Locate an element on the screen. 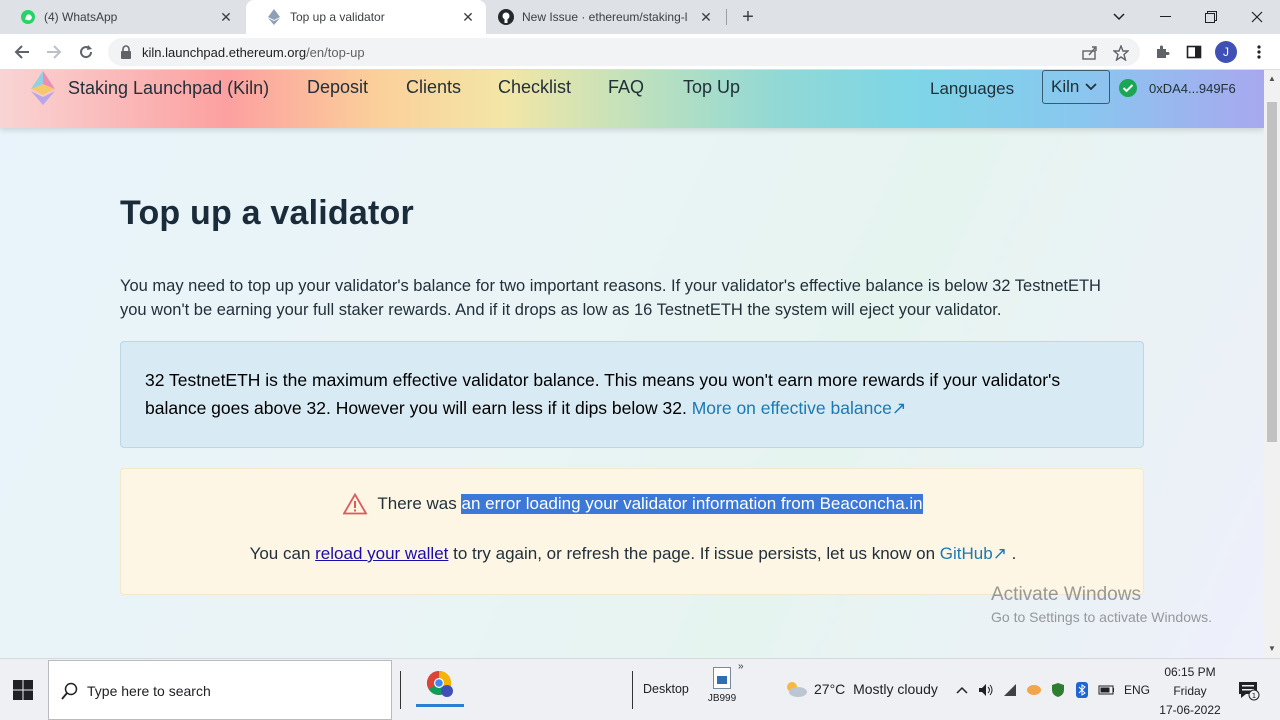  forward-button is located at coordinates (54, 52).